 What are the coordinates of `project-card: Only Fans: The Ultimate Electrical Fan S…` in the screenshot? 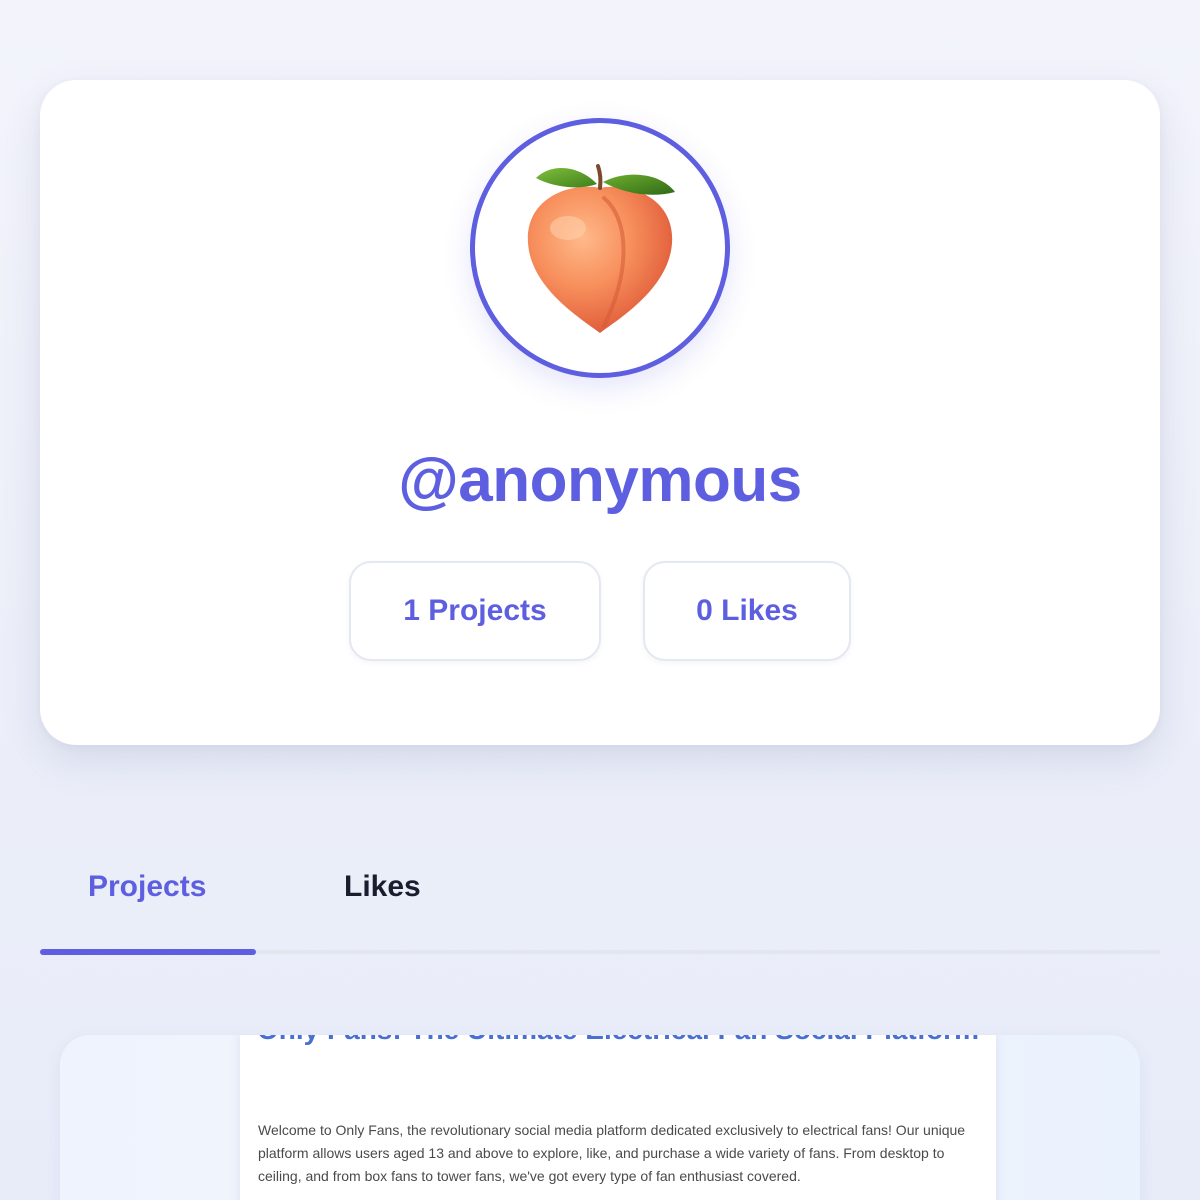 It's located at (600, 1117).